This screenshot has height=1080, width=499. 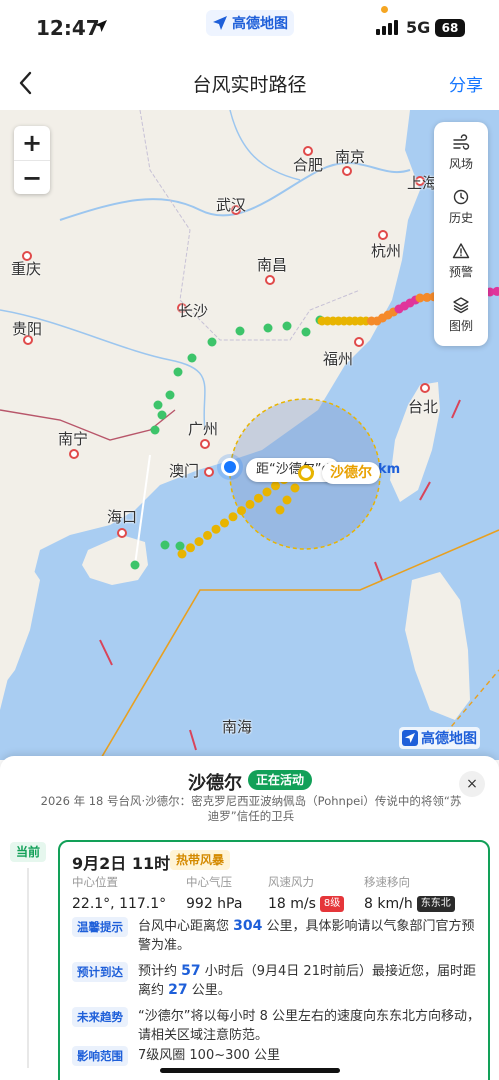 I want to click on history-icon, so click(x=461, y=197).